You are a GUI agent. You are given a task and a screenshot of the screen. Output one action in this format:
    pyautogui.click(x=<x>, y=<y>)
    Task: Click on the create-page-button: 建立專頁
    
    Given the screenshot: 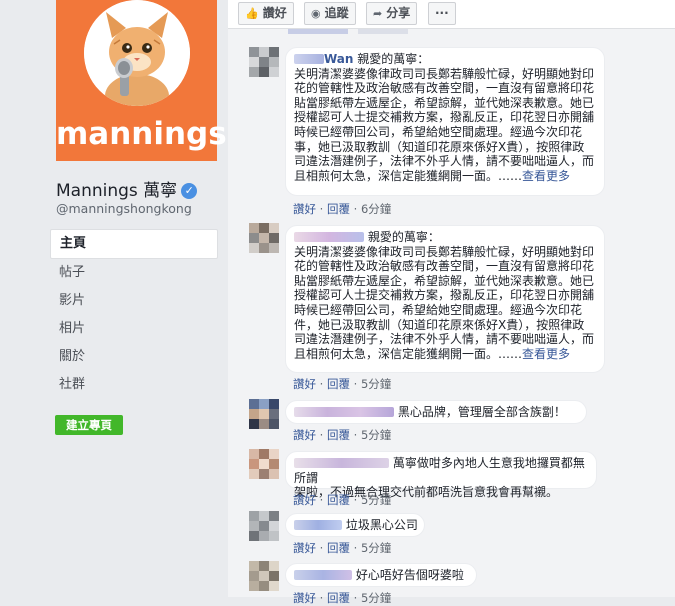 What is the action you would take?
    pyautogui.click(x=89, y=425)
    